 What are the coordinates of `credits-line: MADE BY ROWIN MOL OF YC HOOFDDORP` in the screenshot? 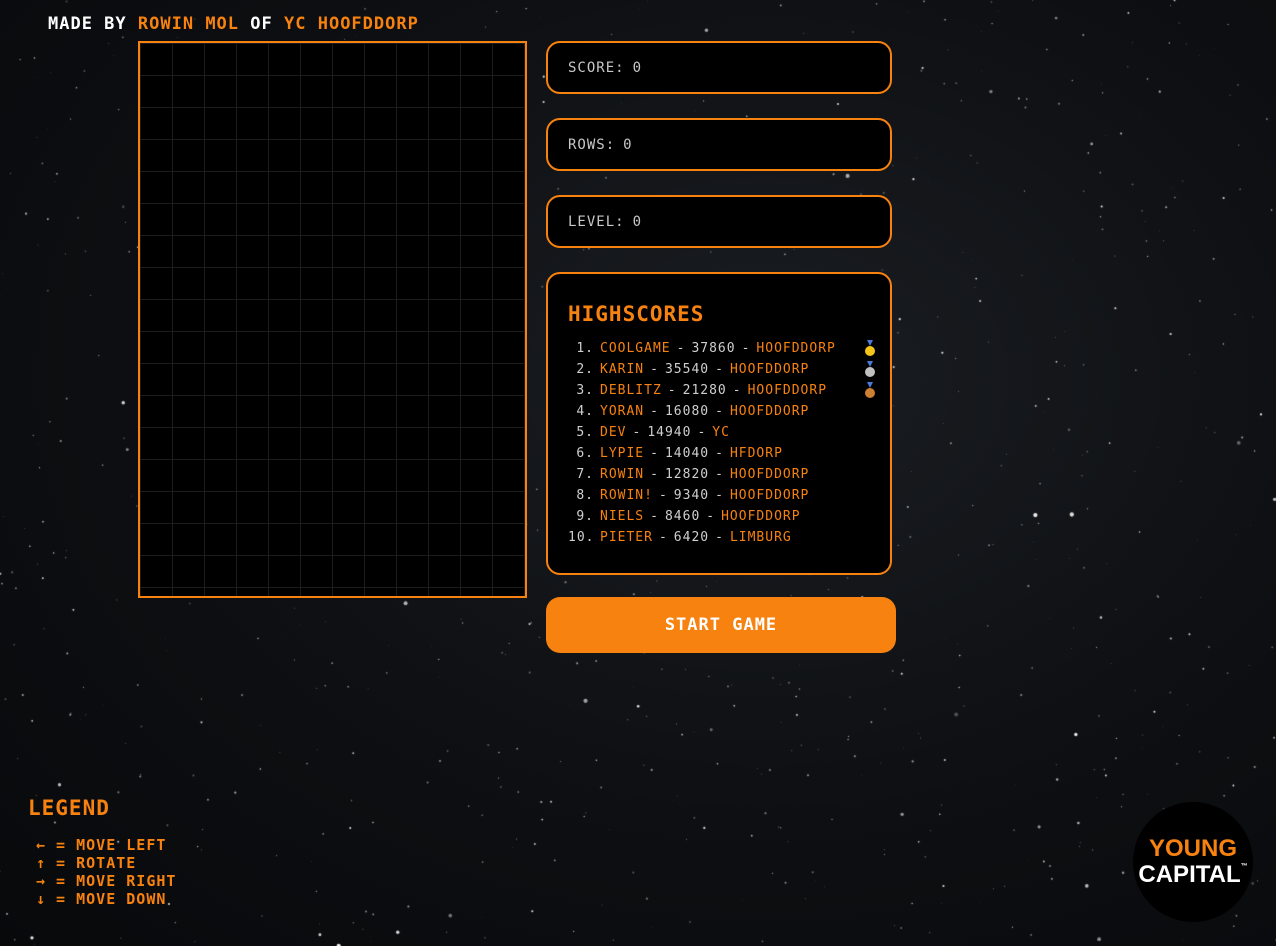 It's located at (233, 24).